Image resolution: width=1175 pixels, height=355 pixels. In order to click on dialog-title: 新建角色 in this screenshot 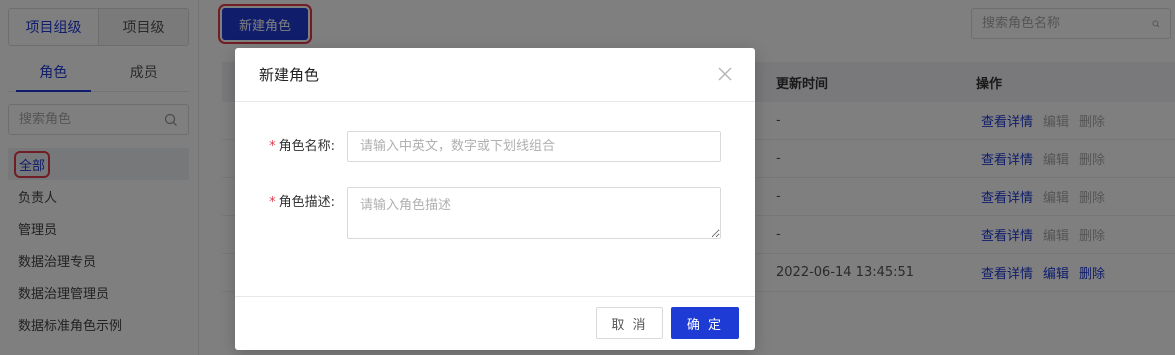, I will do `click(289, 75)`.